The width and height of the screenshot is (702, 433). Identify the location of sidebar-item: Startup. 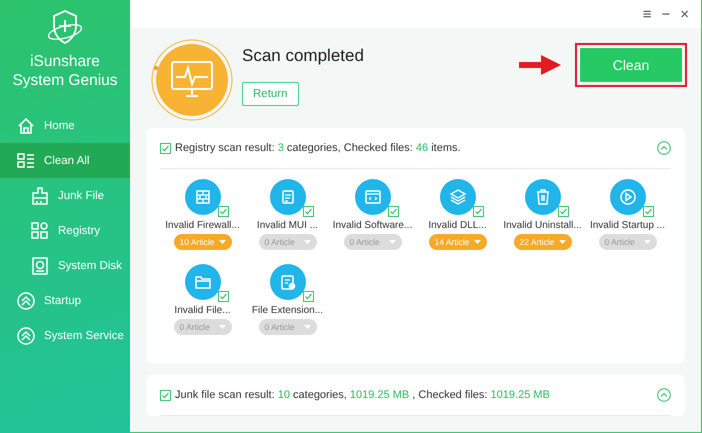
(65, 300).